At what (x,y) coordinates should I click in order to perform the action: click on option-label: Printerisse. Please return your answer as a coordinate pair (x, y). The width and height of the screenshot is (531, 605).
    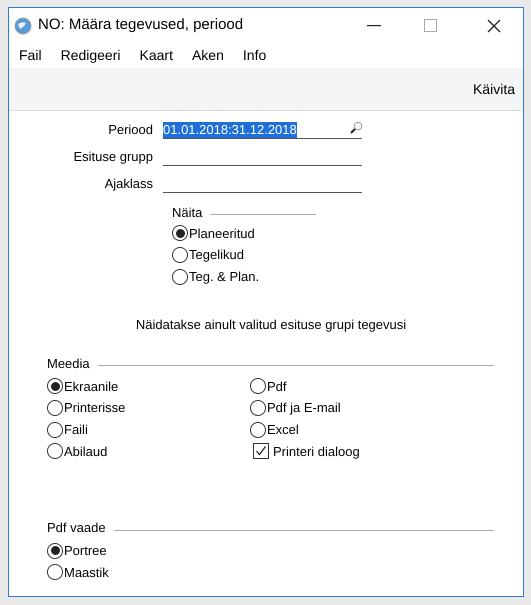
    Looking at the image, I should click on (95, 408).